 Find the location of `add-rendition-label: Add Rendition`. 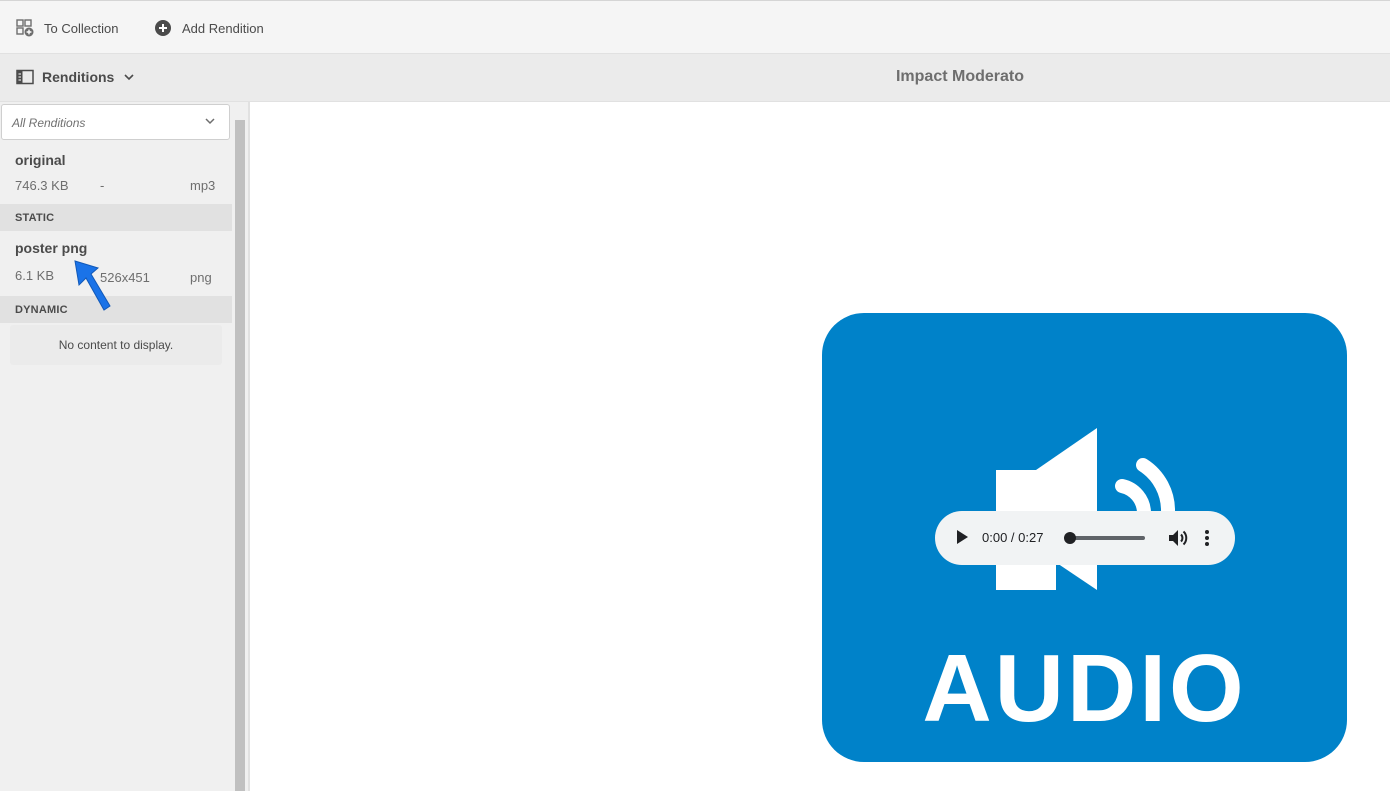

add-rendition-label: Add Rendition is located at coordinates (223, 28).